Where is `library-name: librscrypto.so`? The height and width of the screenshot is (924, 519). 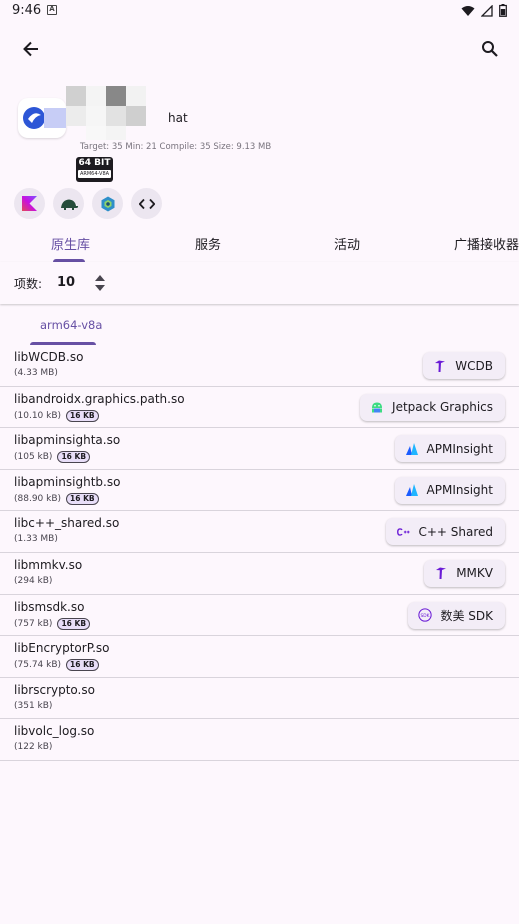 library-name: librscrypto.so is located at coordinates (54, 689).